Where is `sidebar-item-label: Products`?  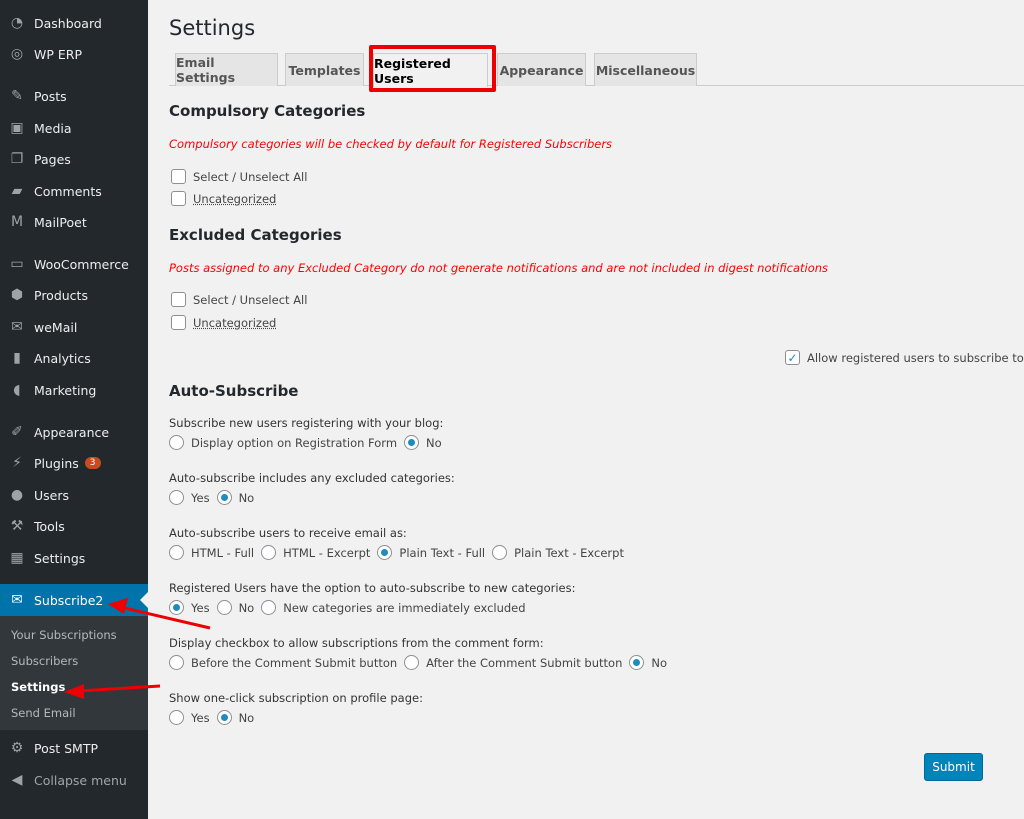
sidebar-item-label: Products is located at coordinates (61, 295).